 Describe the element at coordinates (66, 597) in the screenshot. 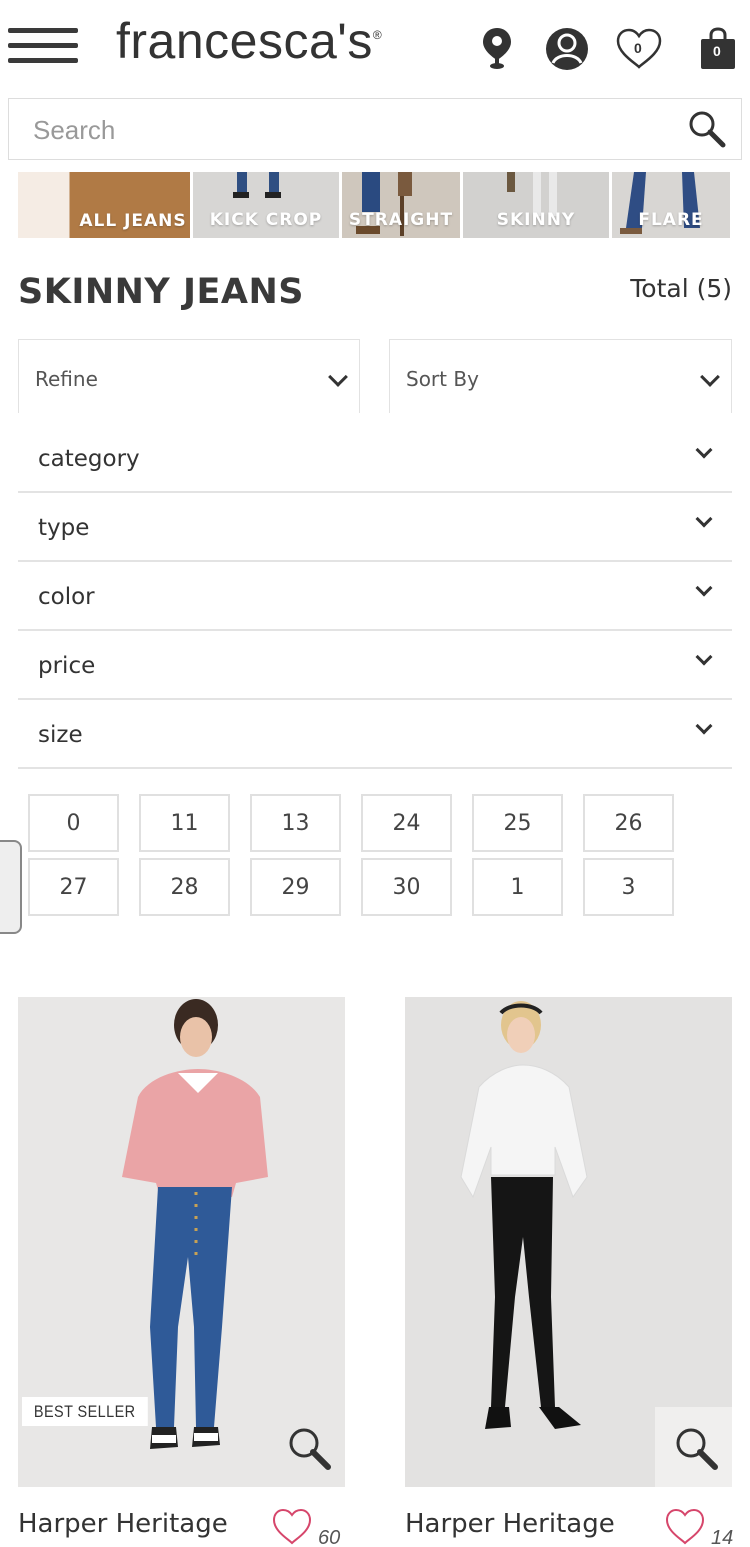

I see `filter-label: color` at that location.